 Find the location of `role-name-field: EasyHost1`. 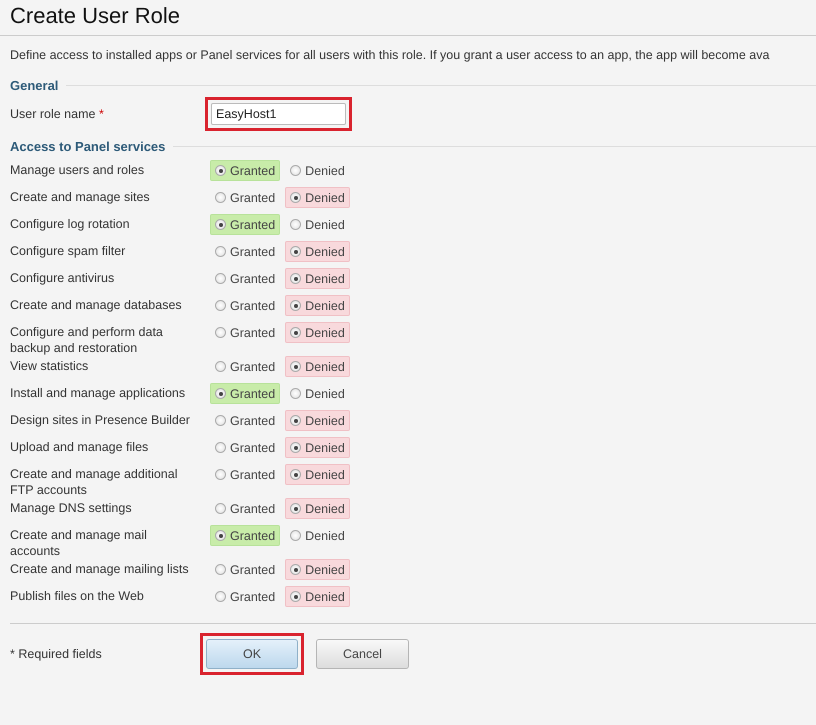

role-name-field: EasyHost1 is located at coordinates (278, 114).